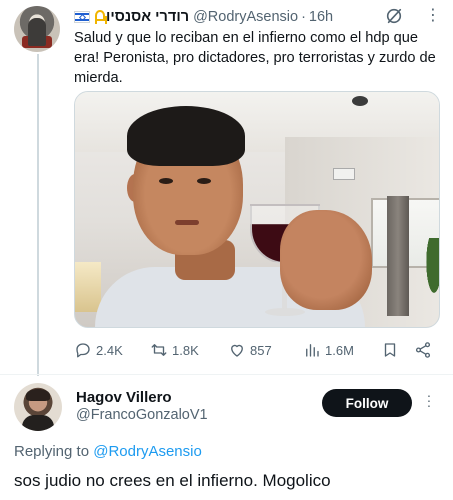 This screenshot has width=453, height=500. I want to click on reply-button: 2.4K, so click(98, 350).